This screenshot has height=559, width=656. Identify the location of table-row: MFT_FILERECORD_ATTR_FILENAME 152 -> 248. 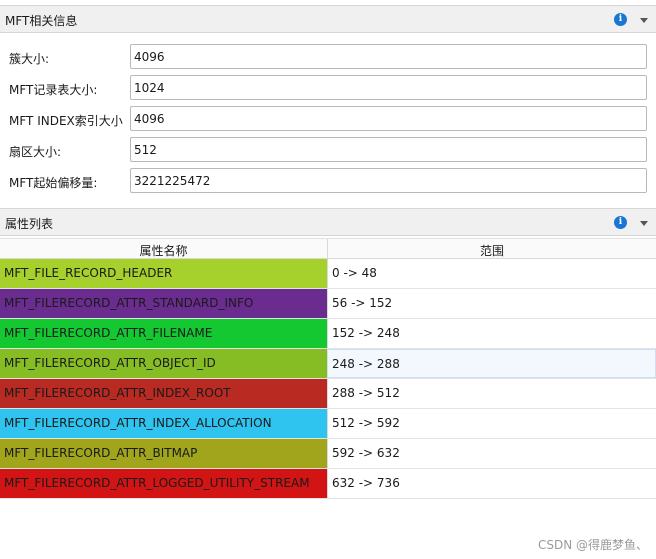
(328, 334).